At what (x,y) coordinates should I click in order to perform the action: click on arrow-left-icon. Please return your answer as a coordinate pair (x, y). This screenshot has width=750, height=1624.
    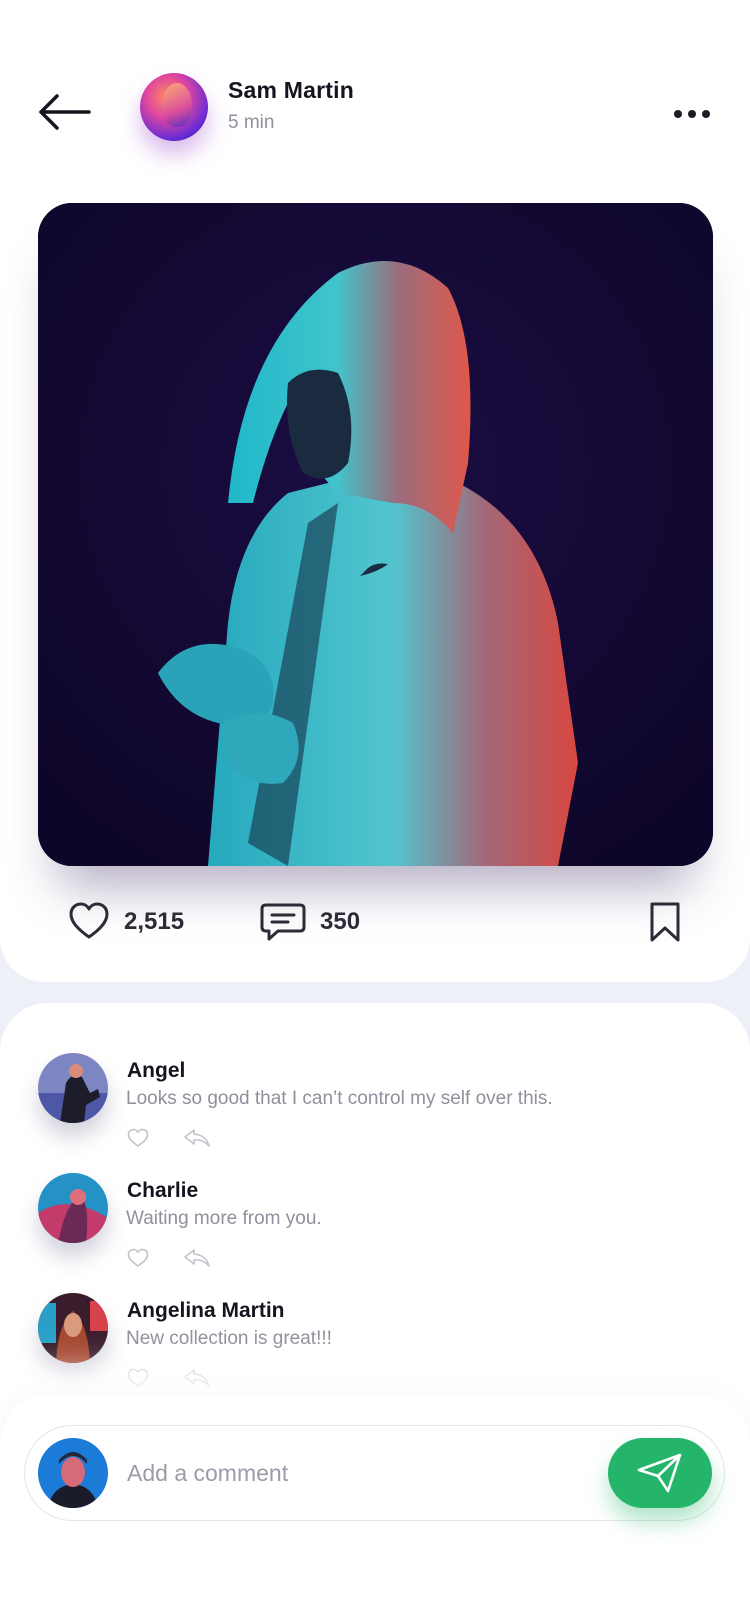
    Looking at the image, I should click on (65, 112).